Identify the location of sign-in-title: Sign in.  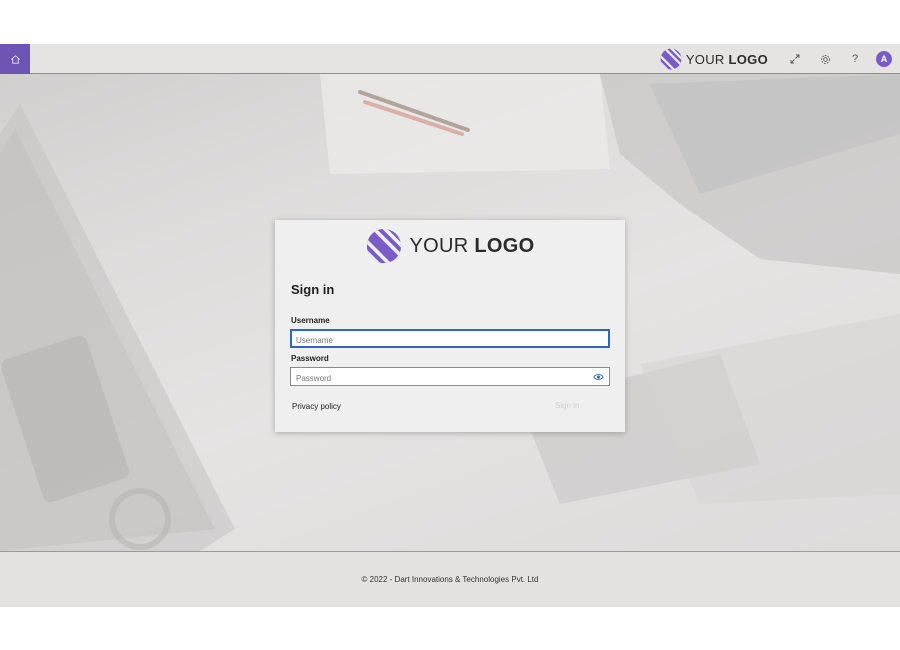
(313, 289).